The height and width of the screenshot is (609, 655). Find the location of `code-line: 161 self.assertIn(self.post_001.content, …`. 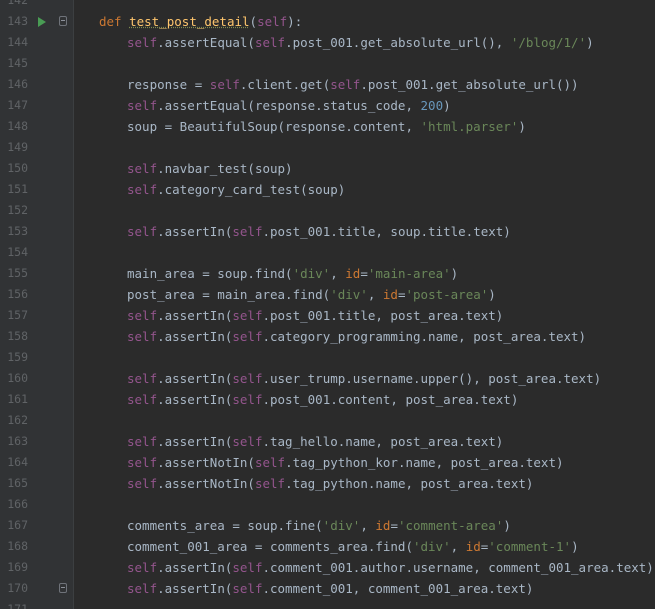

code-line: 161 self.assertIn(self.post_001.content, … is located at coordinates (327, 399).